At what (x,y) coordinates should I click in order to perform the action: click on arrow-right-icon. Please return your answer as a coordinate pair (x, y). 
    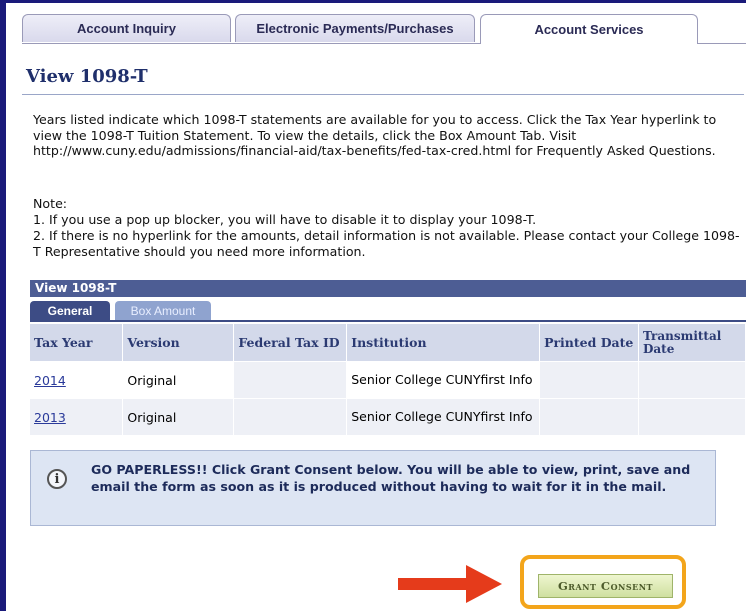
    Looking at the image, I should click on (450, 584).